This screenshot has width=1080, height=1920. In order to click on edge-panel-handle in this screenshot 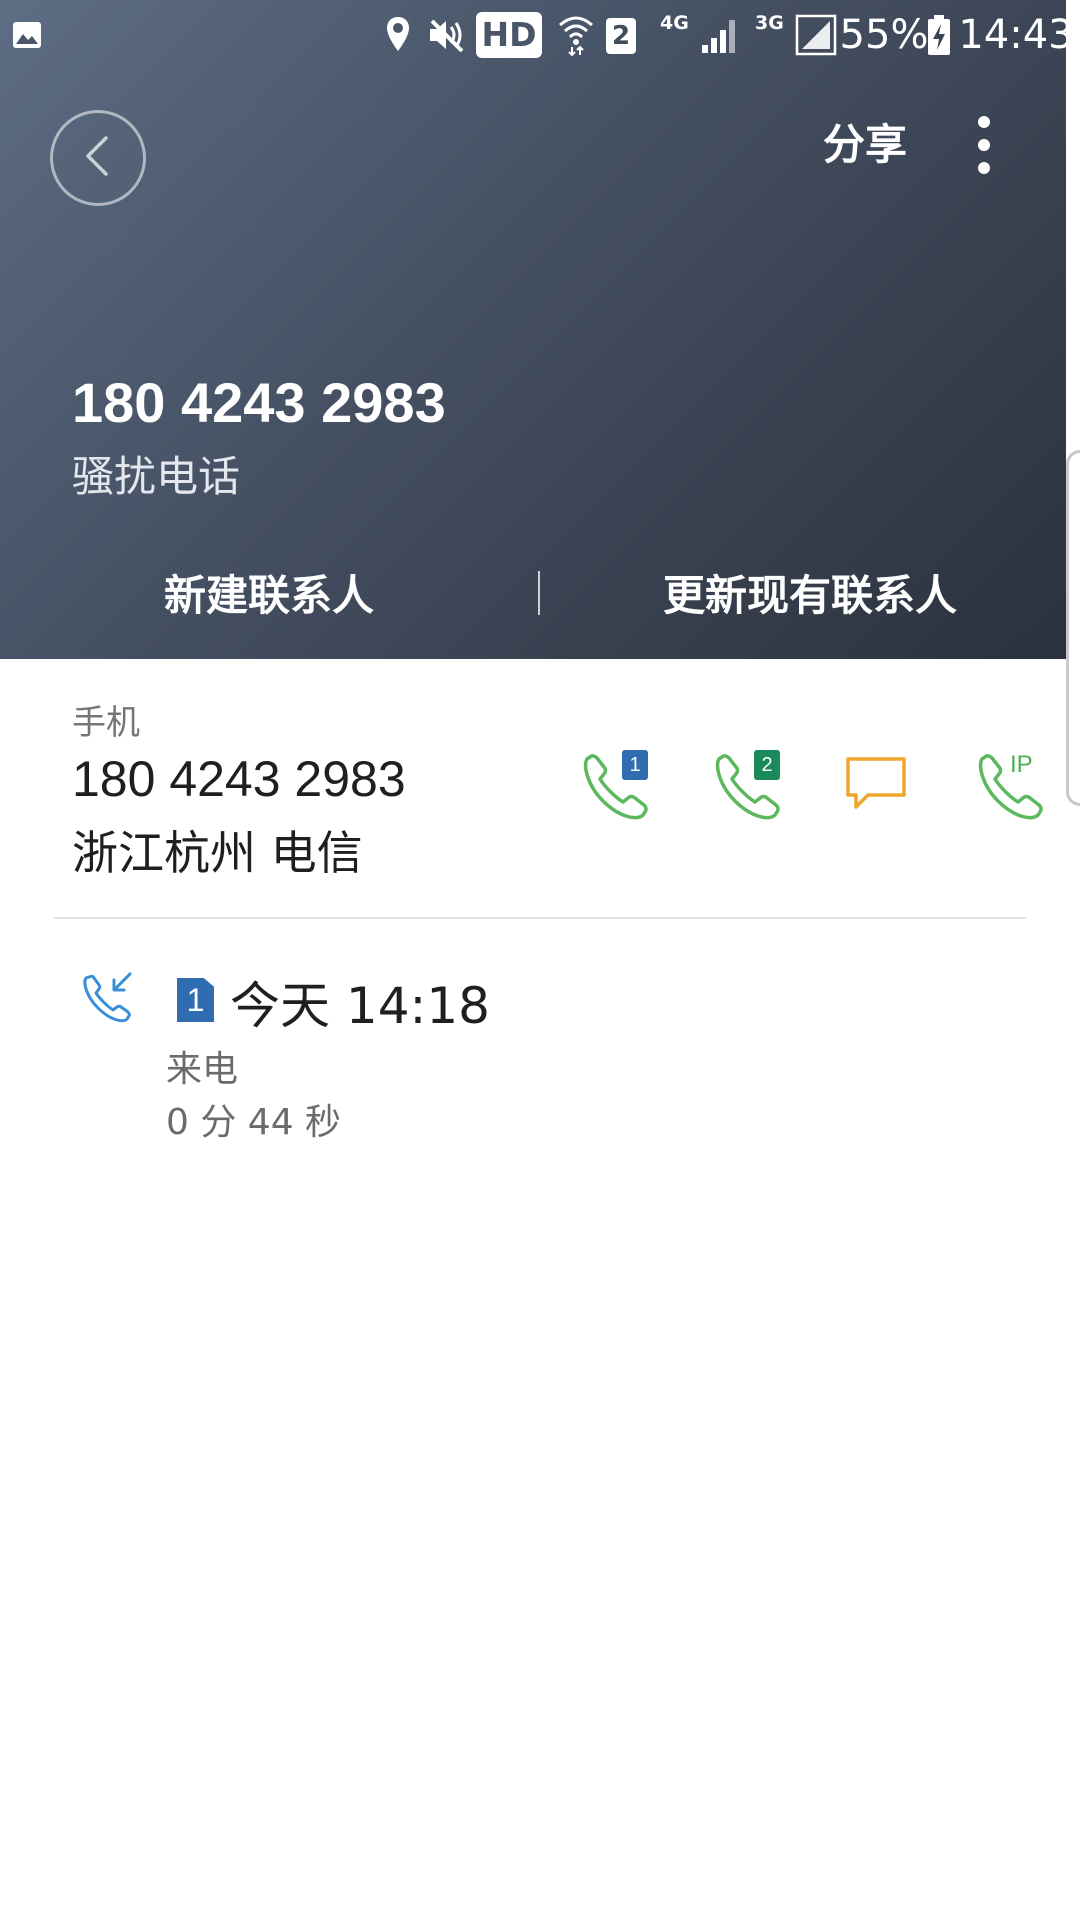, I will do `click(1073, 628)`.